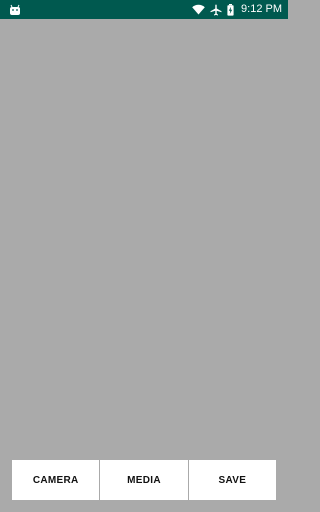  I want to click on android-icon, so click(15, 9).